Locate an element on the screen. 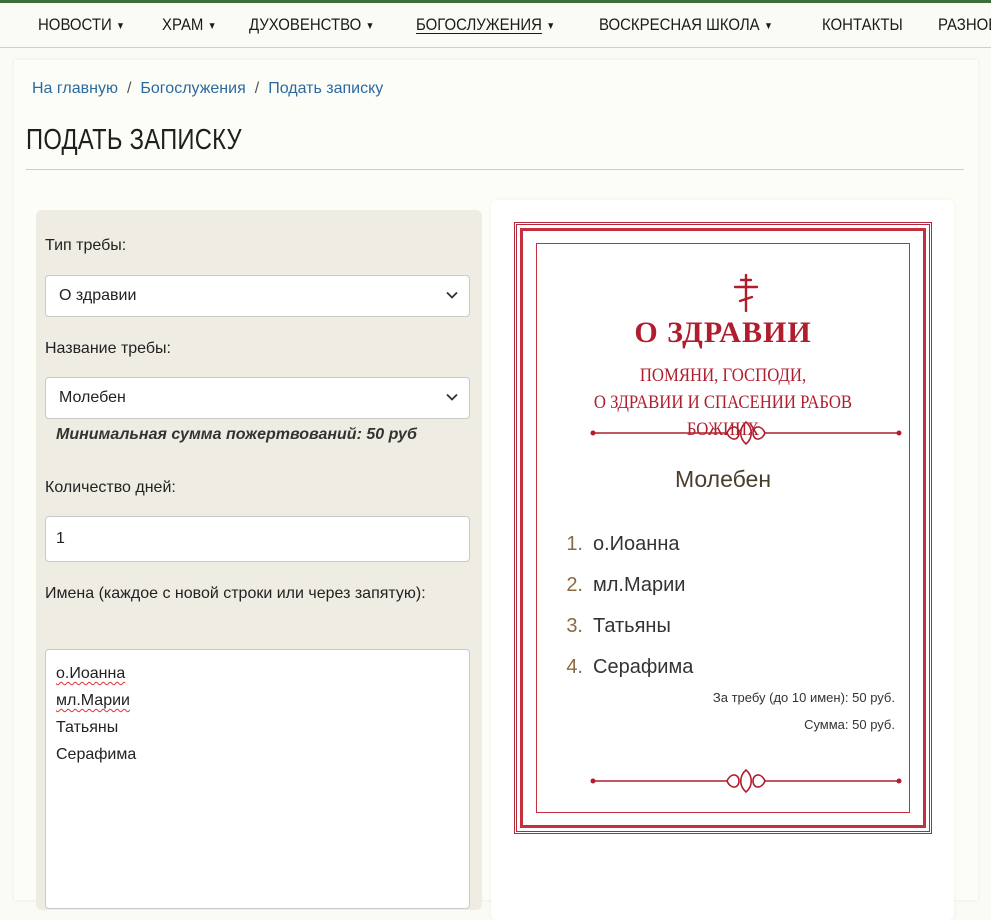  note-title: О здравии is located at coordinates (723, 332).